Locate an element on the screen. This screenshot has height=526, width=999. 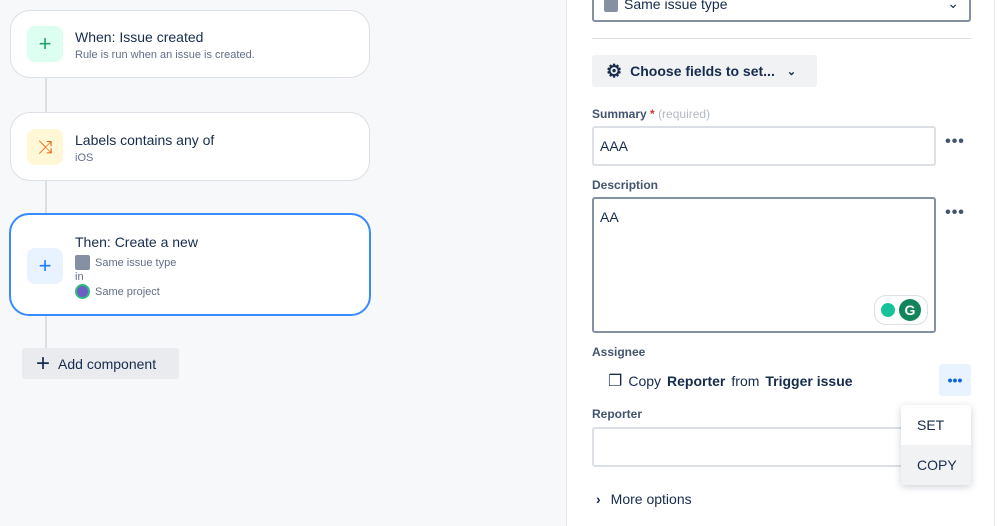
menu-item-copy: COPY is located at coordinates (936, 465).